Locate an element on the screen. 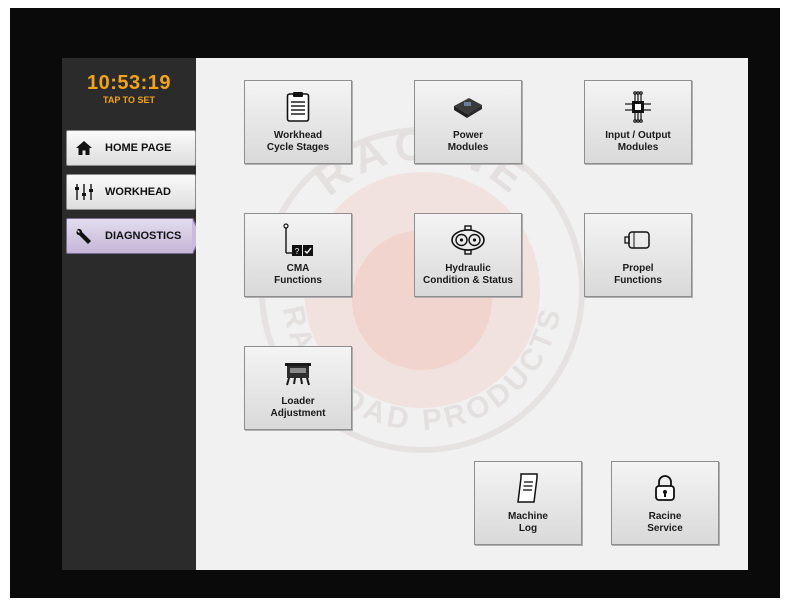  home-icon is located at coordinates (84, 148).